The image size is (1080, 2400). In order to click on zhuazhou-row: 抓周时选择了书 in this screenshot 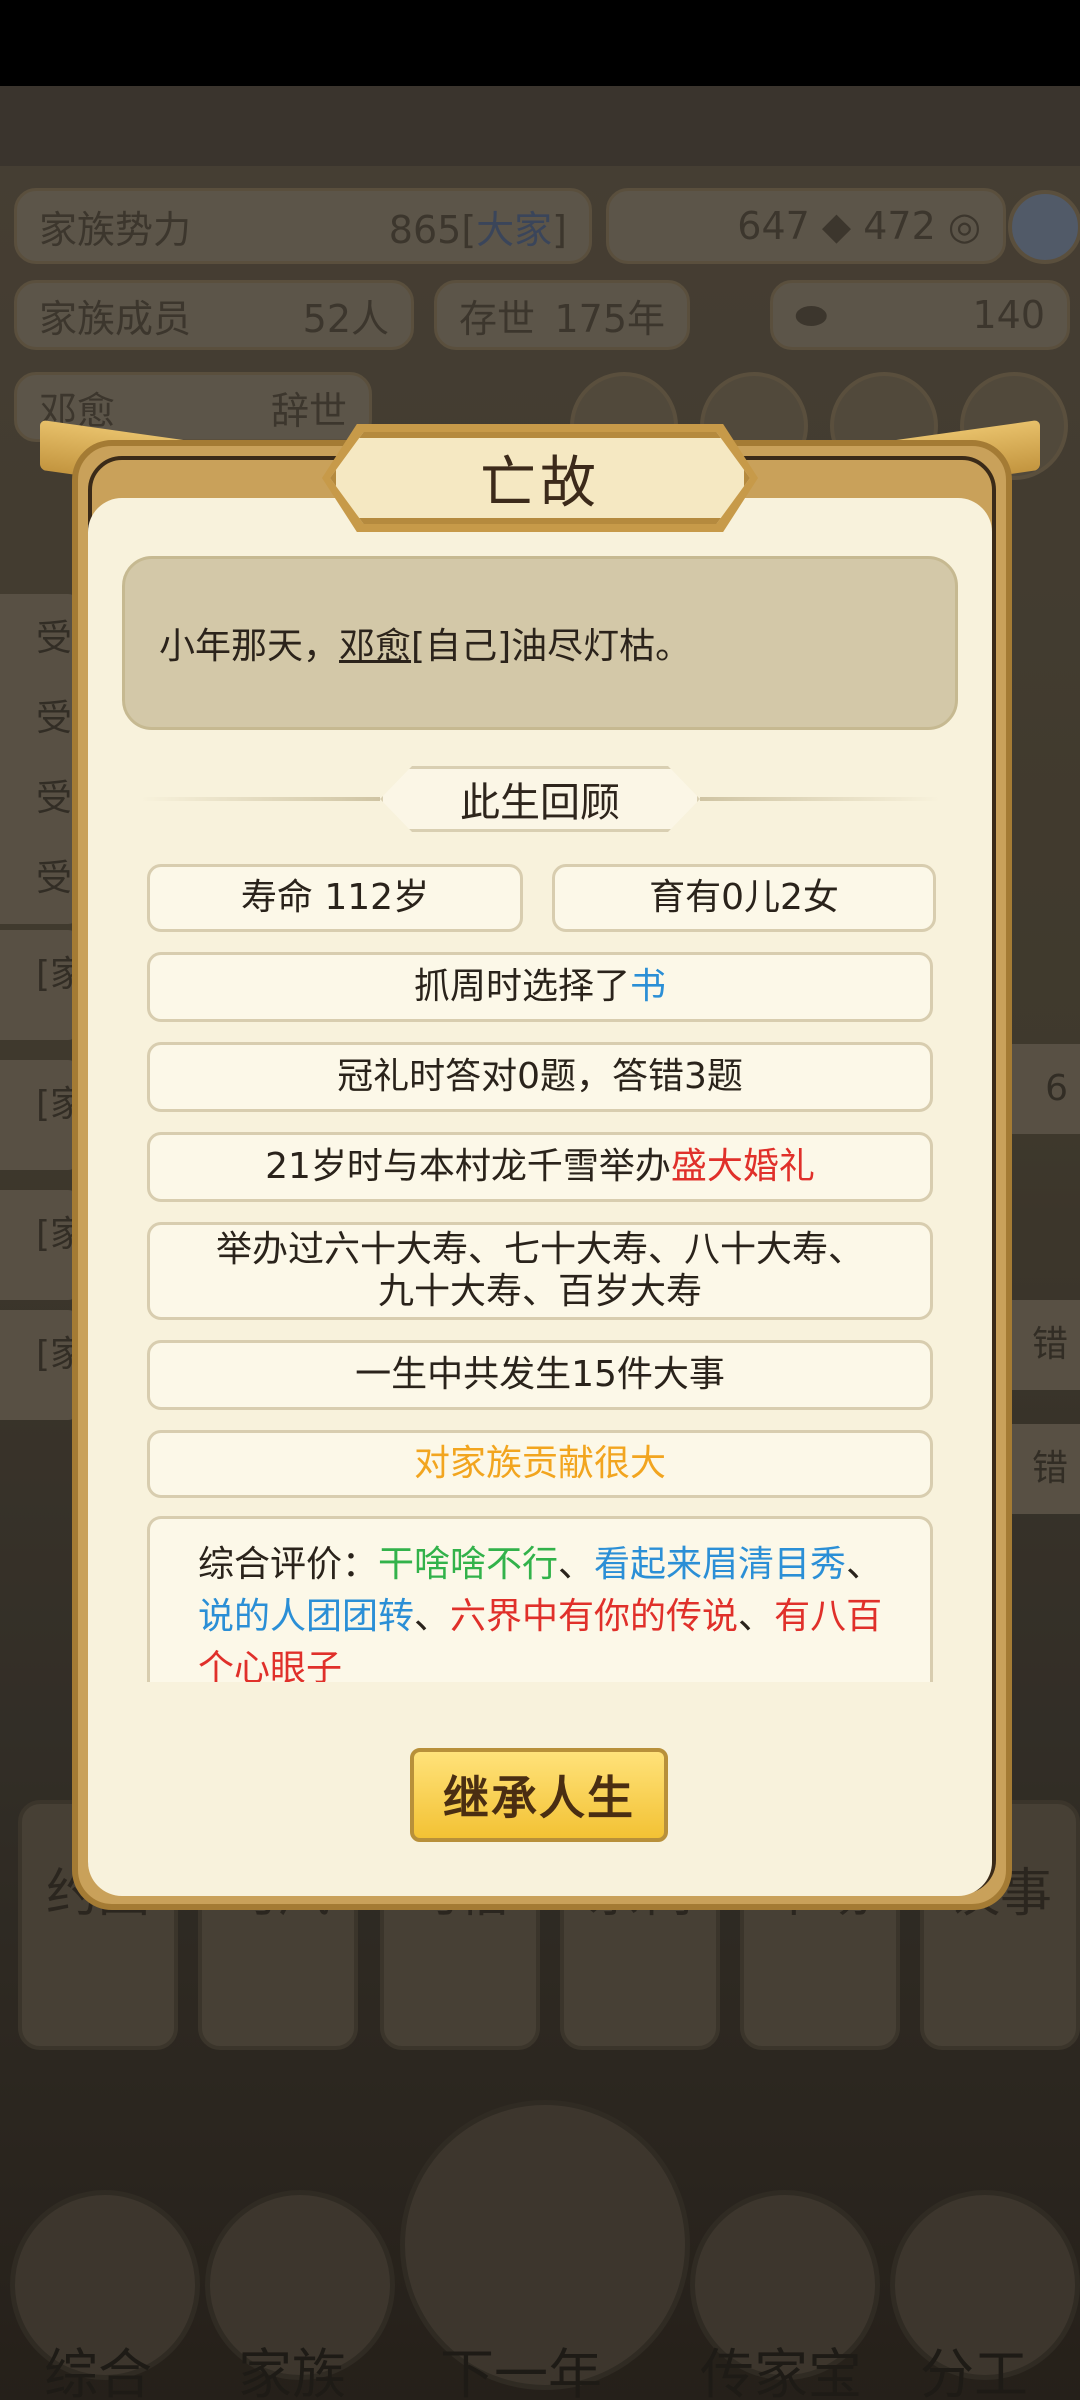, I will do `click(540, 987)`.